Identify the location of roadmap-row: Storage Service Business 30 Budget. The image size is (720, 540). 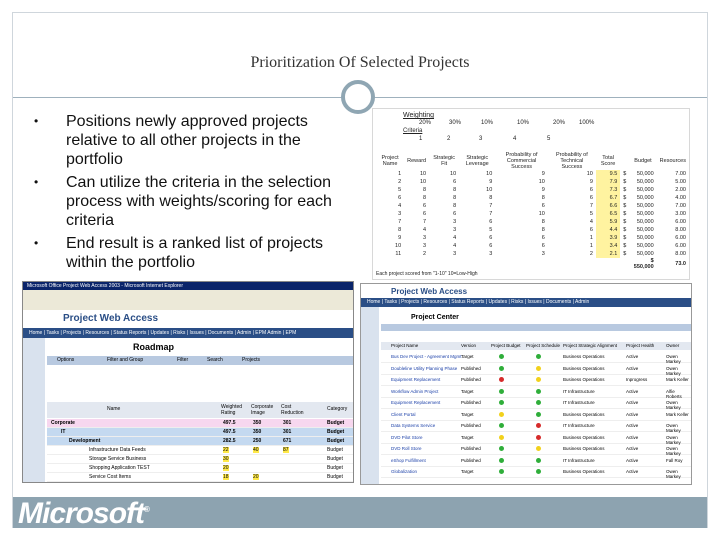
(200, 459).